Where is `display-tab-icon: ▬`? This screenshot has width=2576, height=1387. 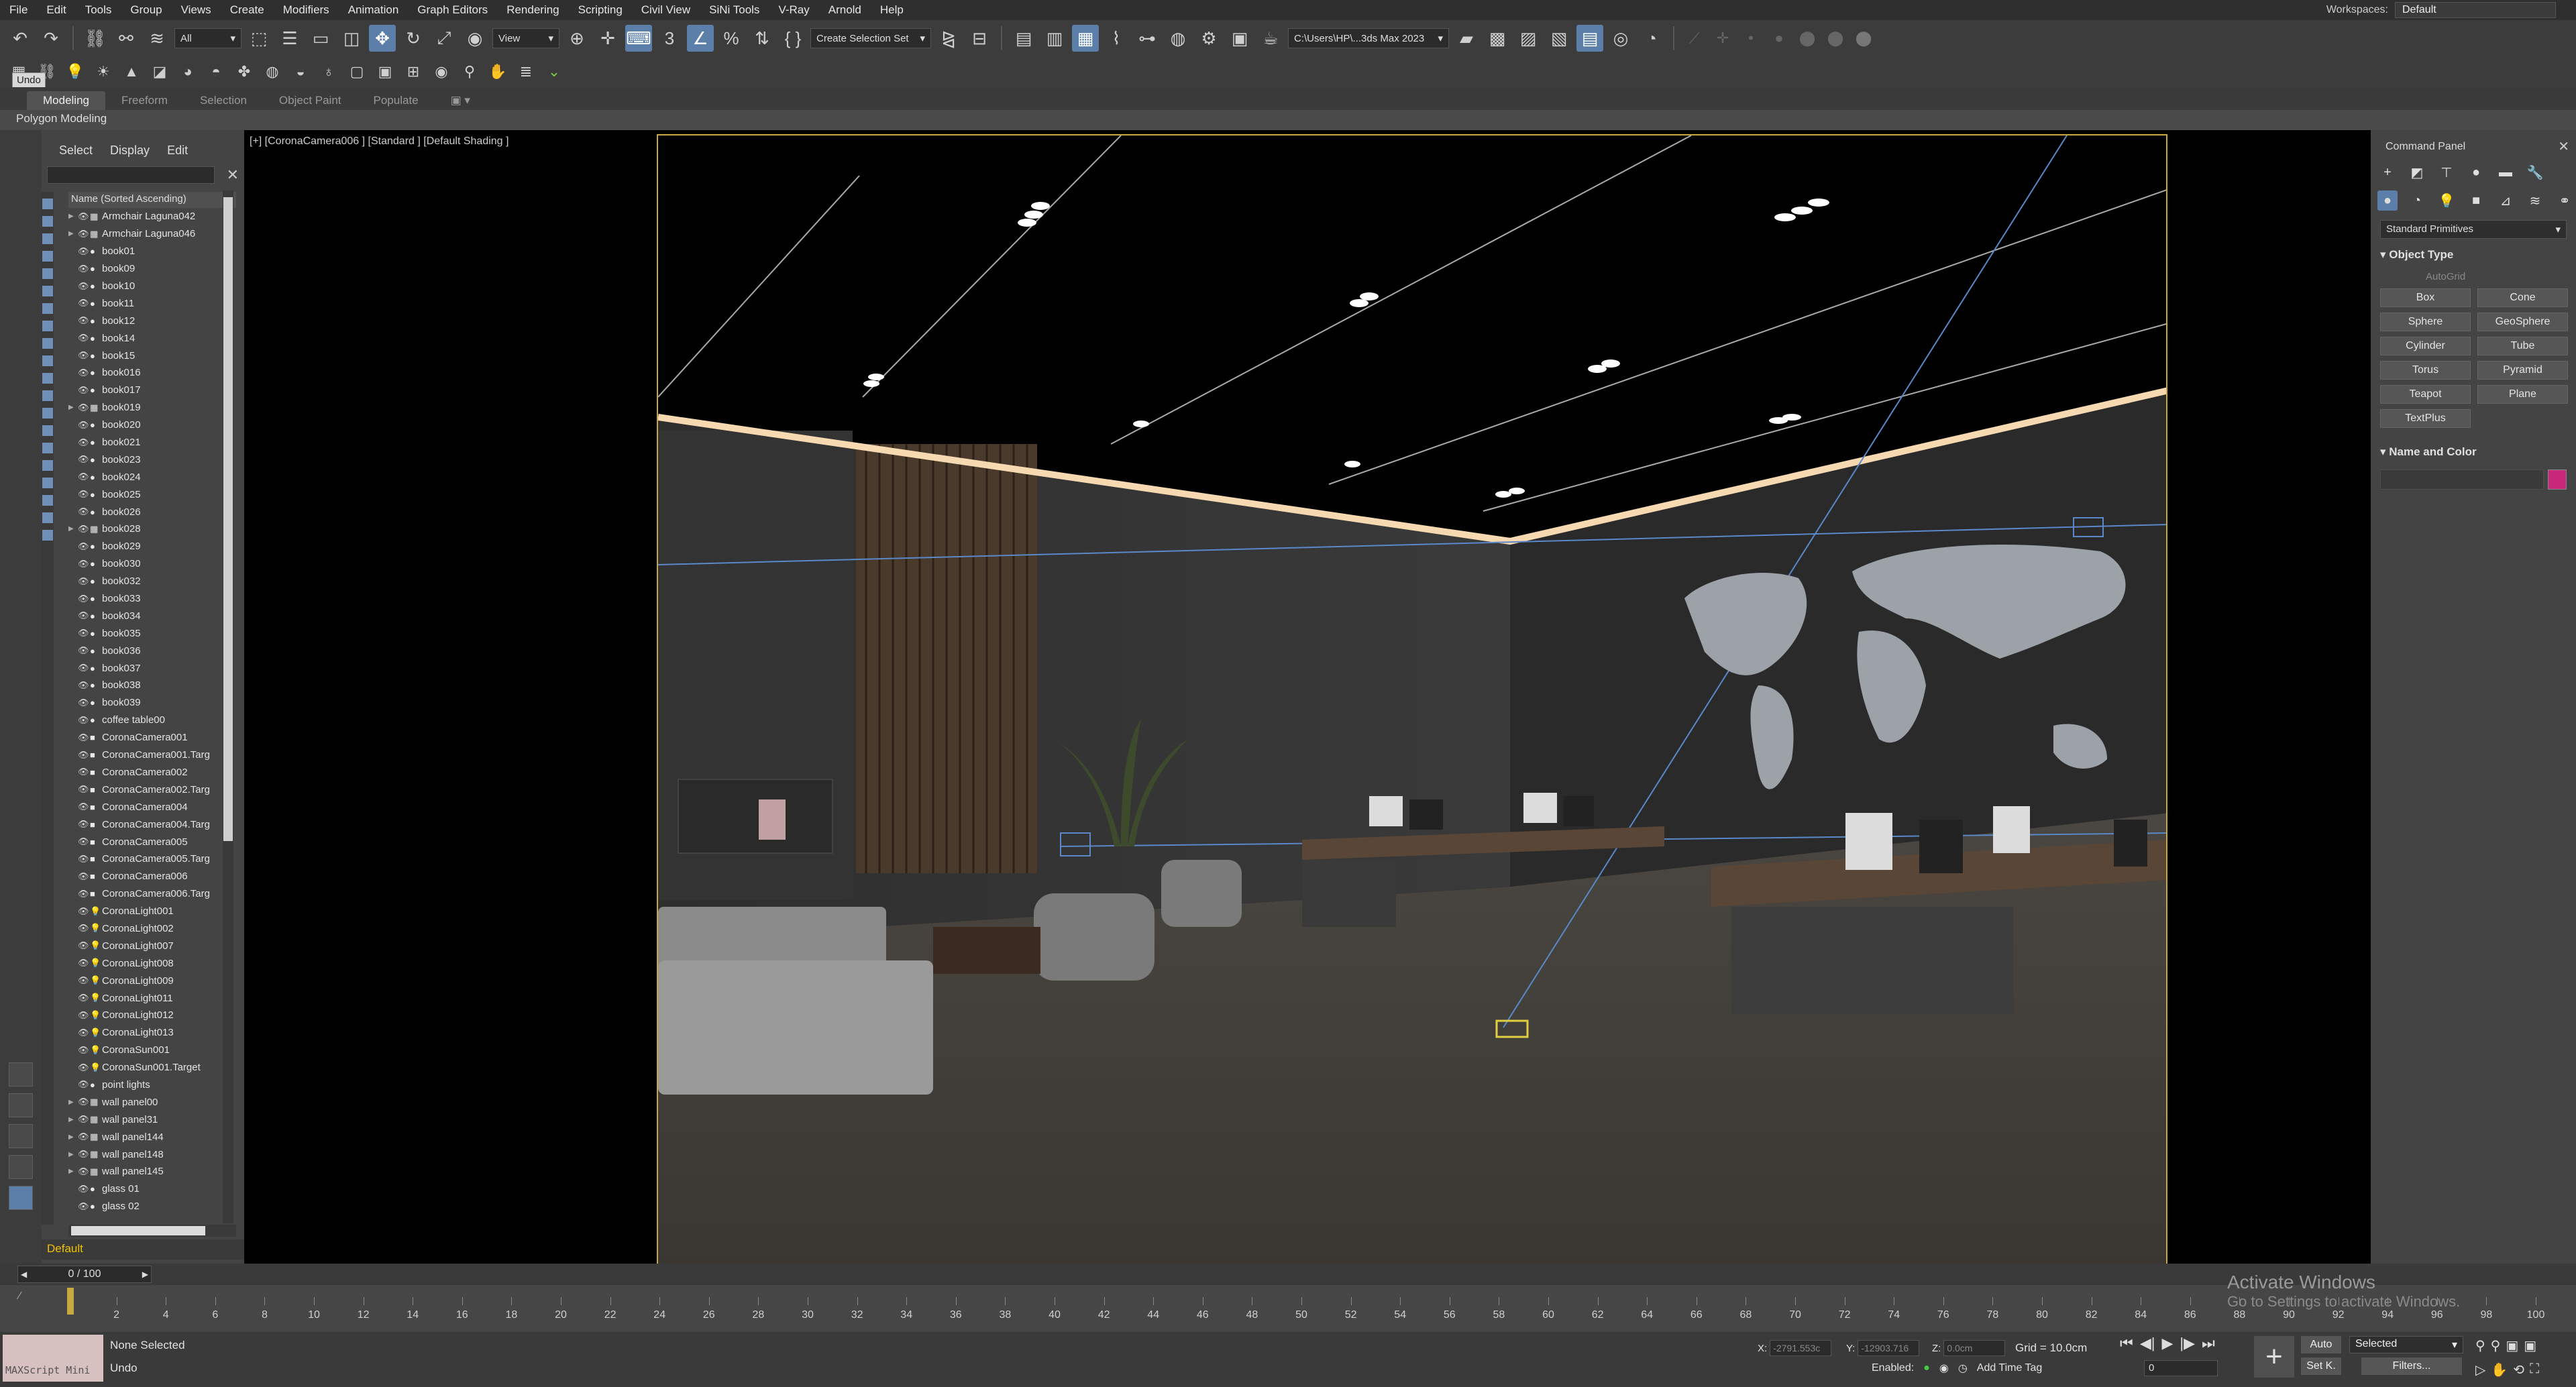 display-tab-icon: ▬ is located at coordinates (2506, 172).